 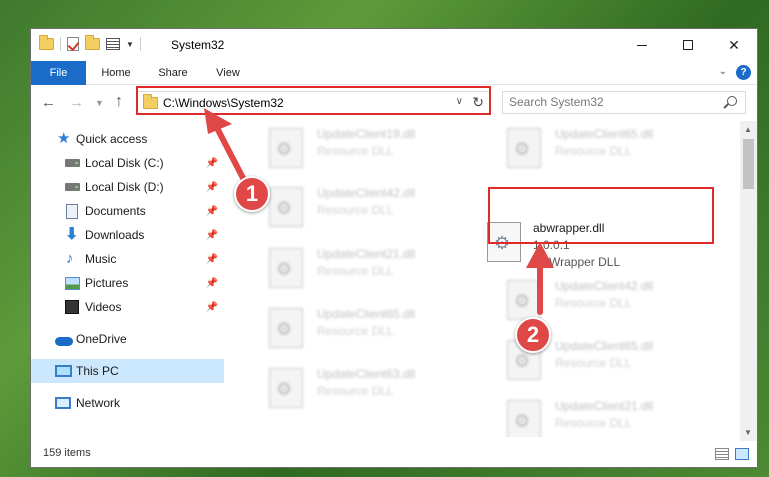 I want to click on tab-file: File, so click(x=58, y=73).